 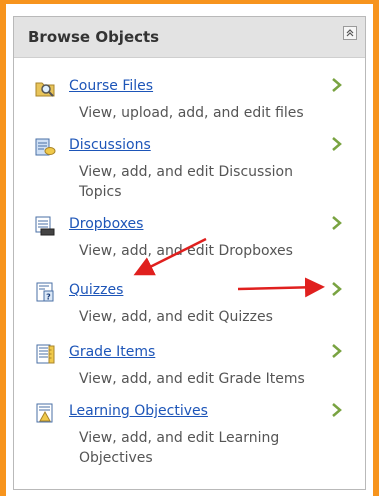 I want to click on quizzes-link: Quizzes, so click(x=96, y=290).